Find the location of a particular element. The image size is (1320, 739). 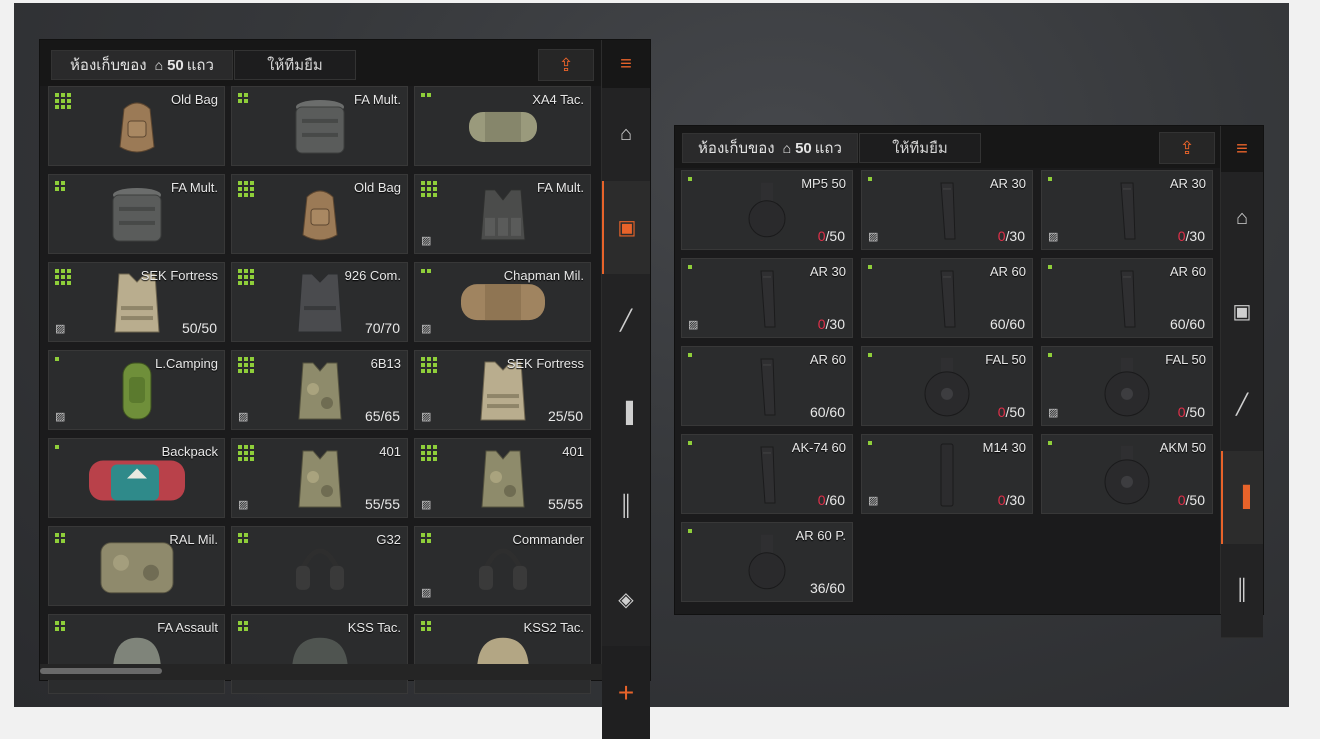

inventory-item-card: AK-74 60 0/60 is located at coordinates (767, 474).